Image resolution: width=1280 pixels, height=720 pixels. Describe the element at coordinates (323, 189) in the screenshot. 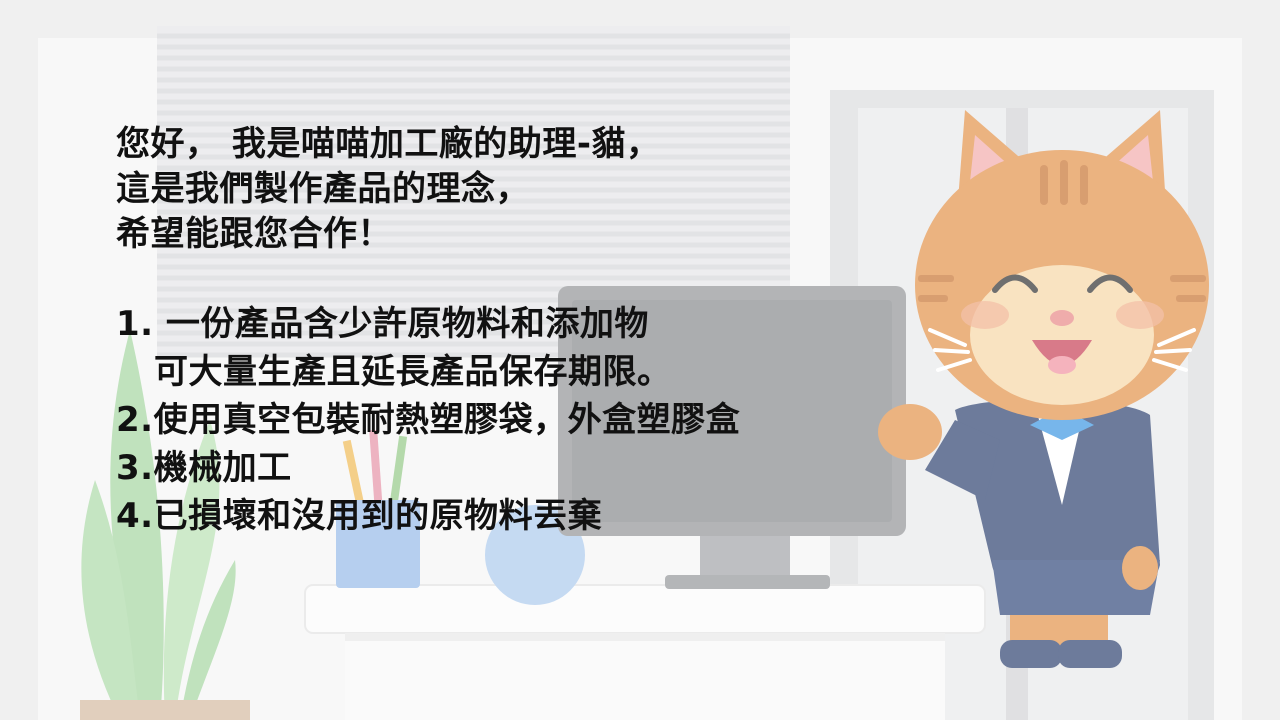

I see `intro-line: 這是我們製作產品的理念，` at that location.